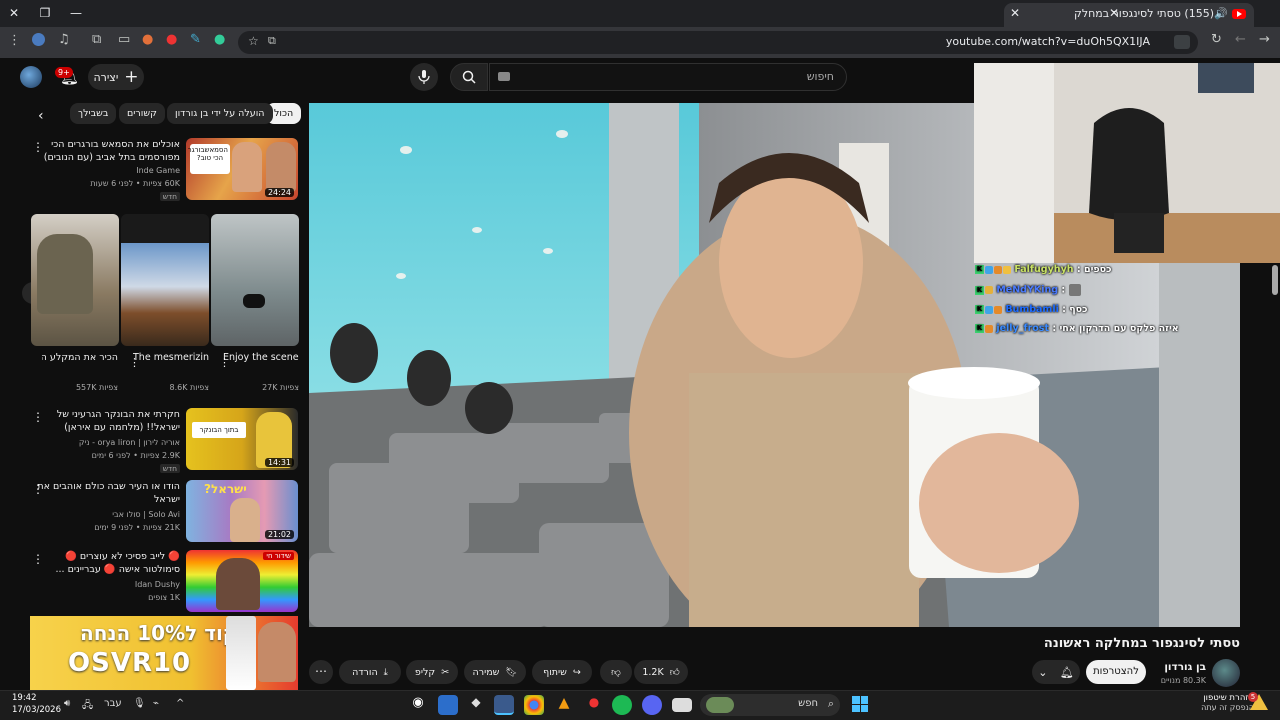 The height and width of the screenshot is (720, 1280). I want to click on search-button, so click(469, 77).